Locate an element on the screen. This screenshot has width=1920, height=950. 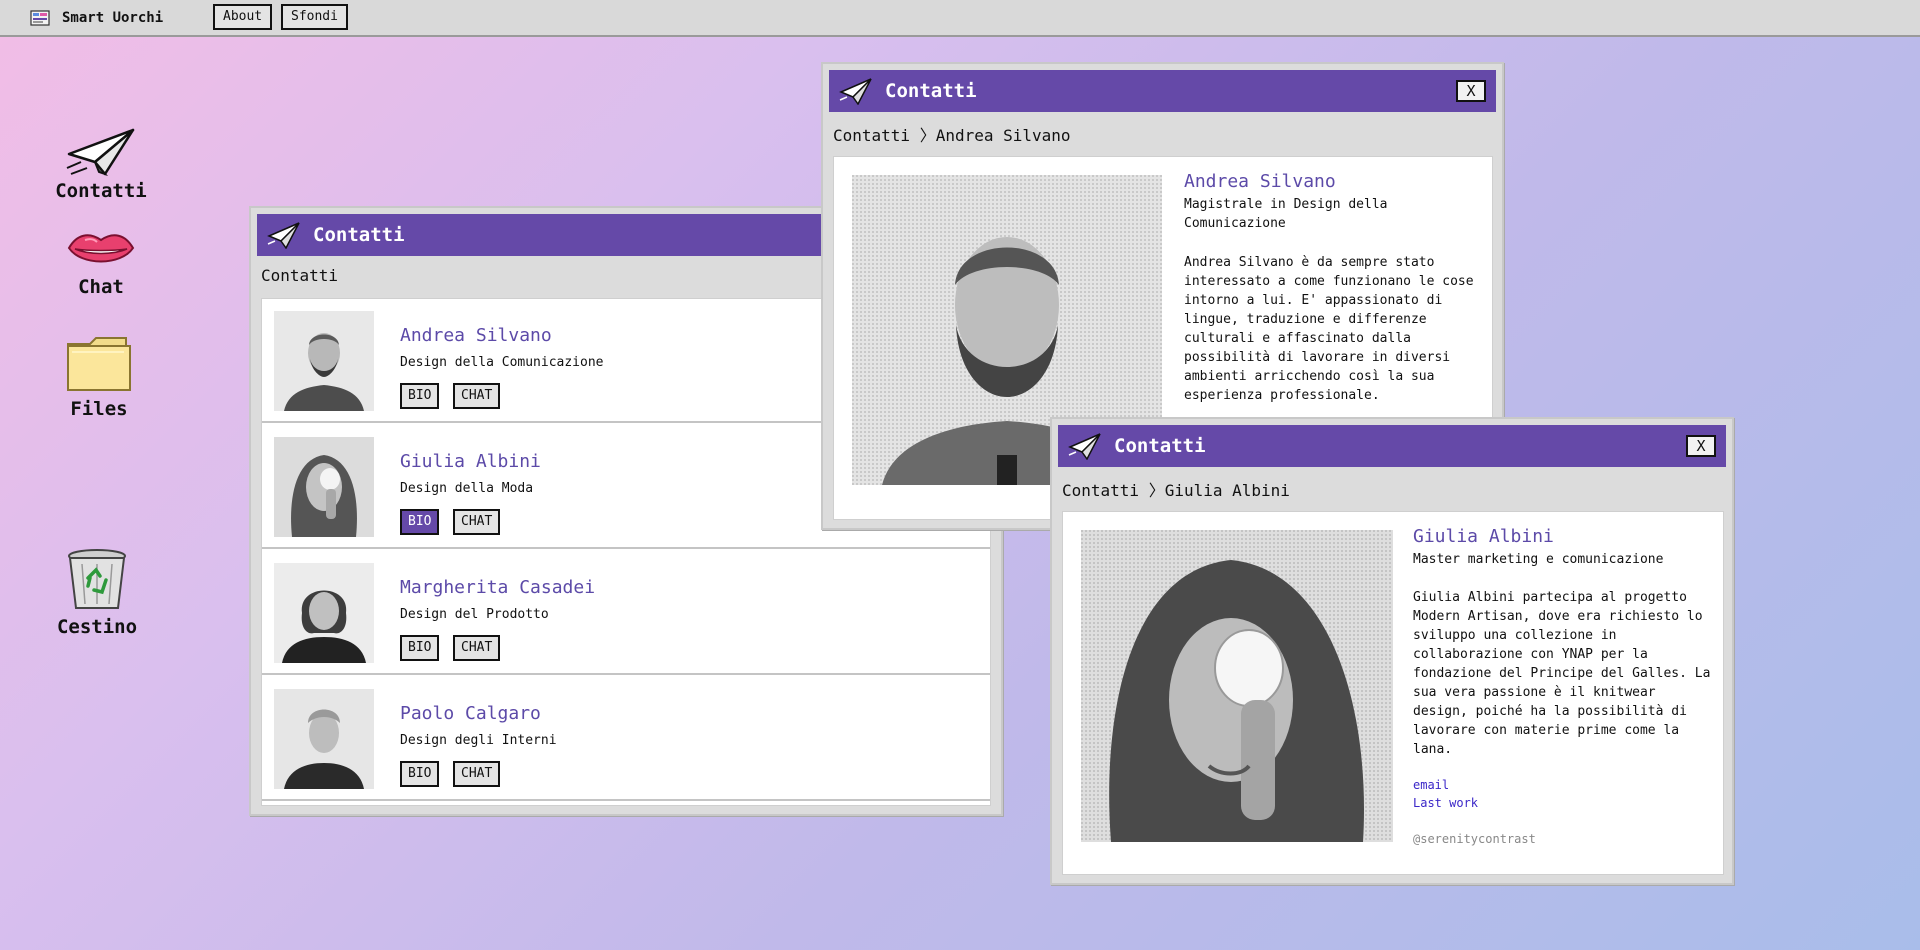
desktop-label-files: Files is located at coordinates (99, 409).